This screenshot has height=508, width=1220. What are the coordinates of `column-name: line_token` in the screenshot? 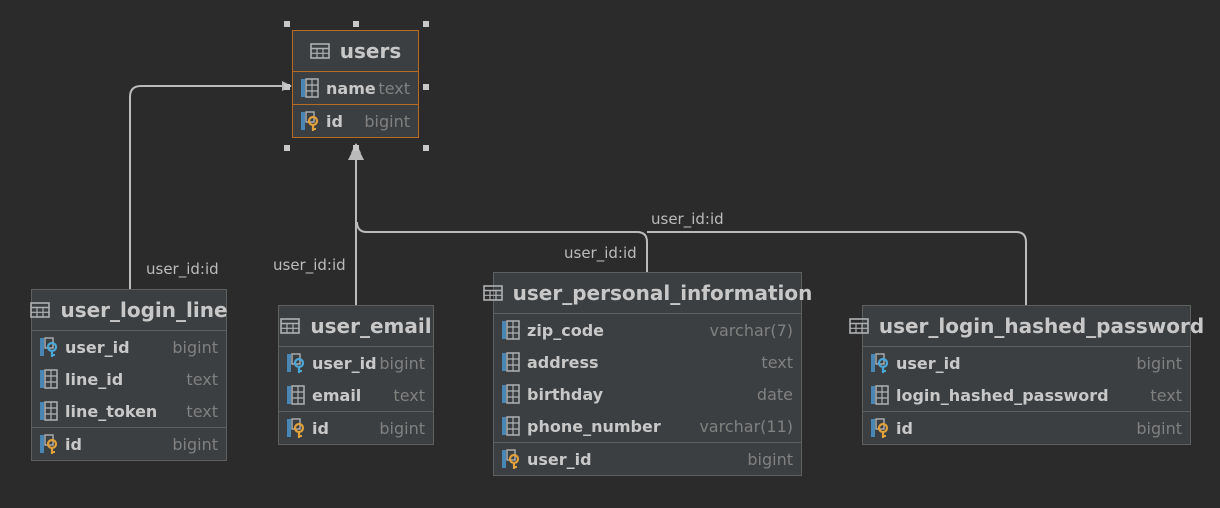 It's located at (111, 411).